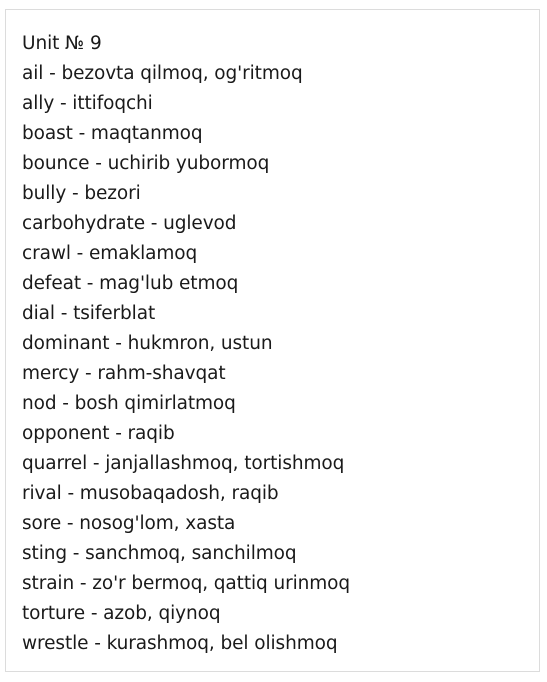 This screenshot has height=682, width=547. Describe the element at coordinates (147, 343) in the screenshot. I see `vocab-entry: dominant - hukmron, ustun` at that location.